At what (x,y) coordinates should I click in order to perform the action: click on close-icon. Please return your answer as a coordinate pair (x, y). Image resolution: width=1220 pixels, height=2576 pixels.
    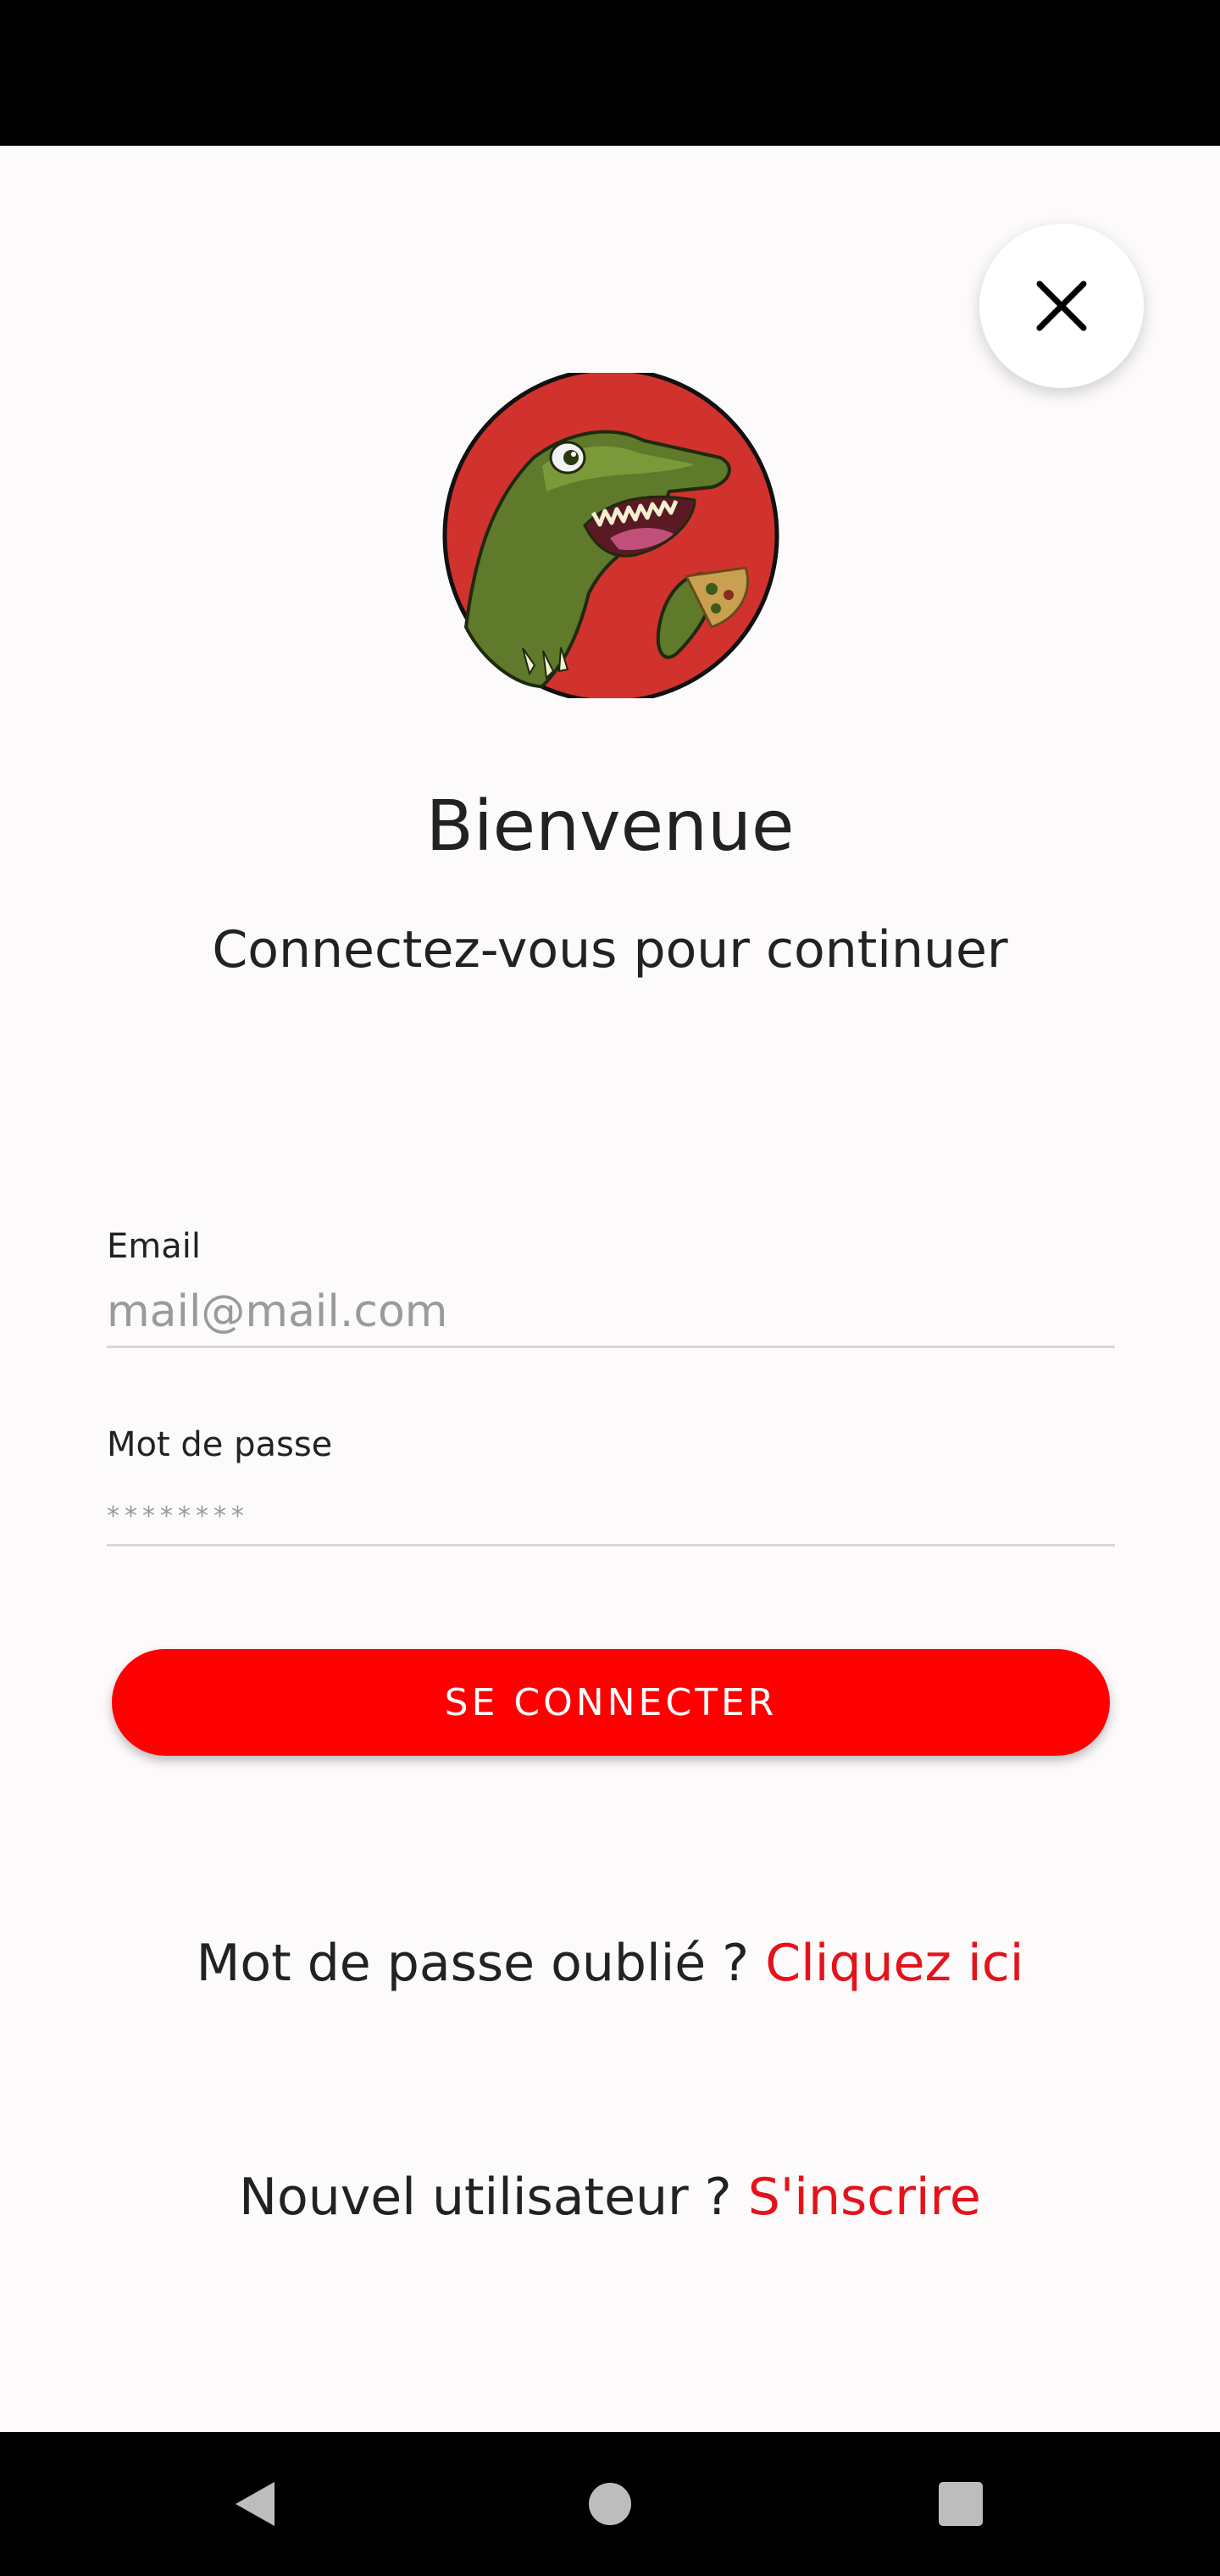
    Looking at the image, I should click on (1061, 305).